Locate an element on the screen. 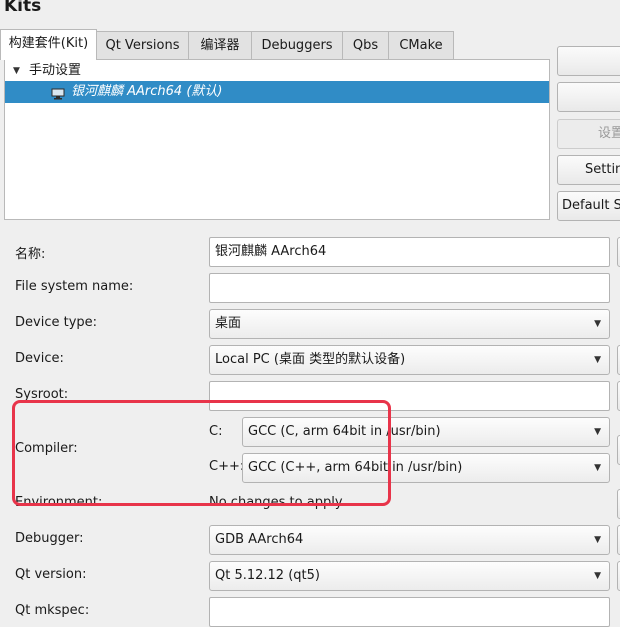 The width and height of the screenshot is (620, 627). window-title: Kits is located at coordinates (23, 8).